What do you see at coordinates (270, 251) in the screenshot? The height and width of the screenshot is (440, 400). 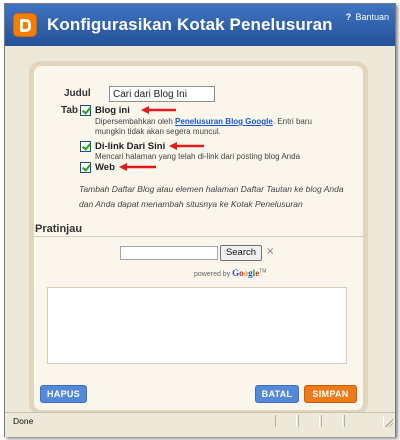 I see `clear-icon: ×` at bounding box center [270, 251].